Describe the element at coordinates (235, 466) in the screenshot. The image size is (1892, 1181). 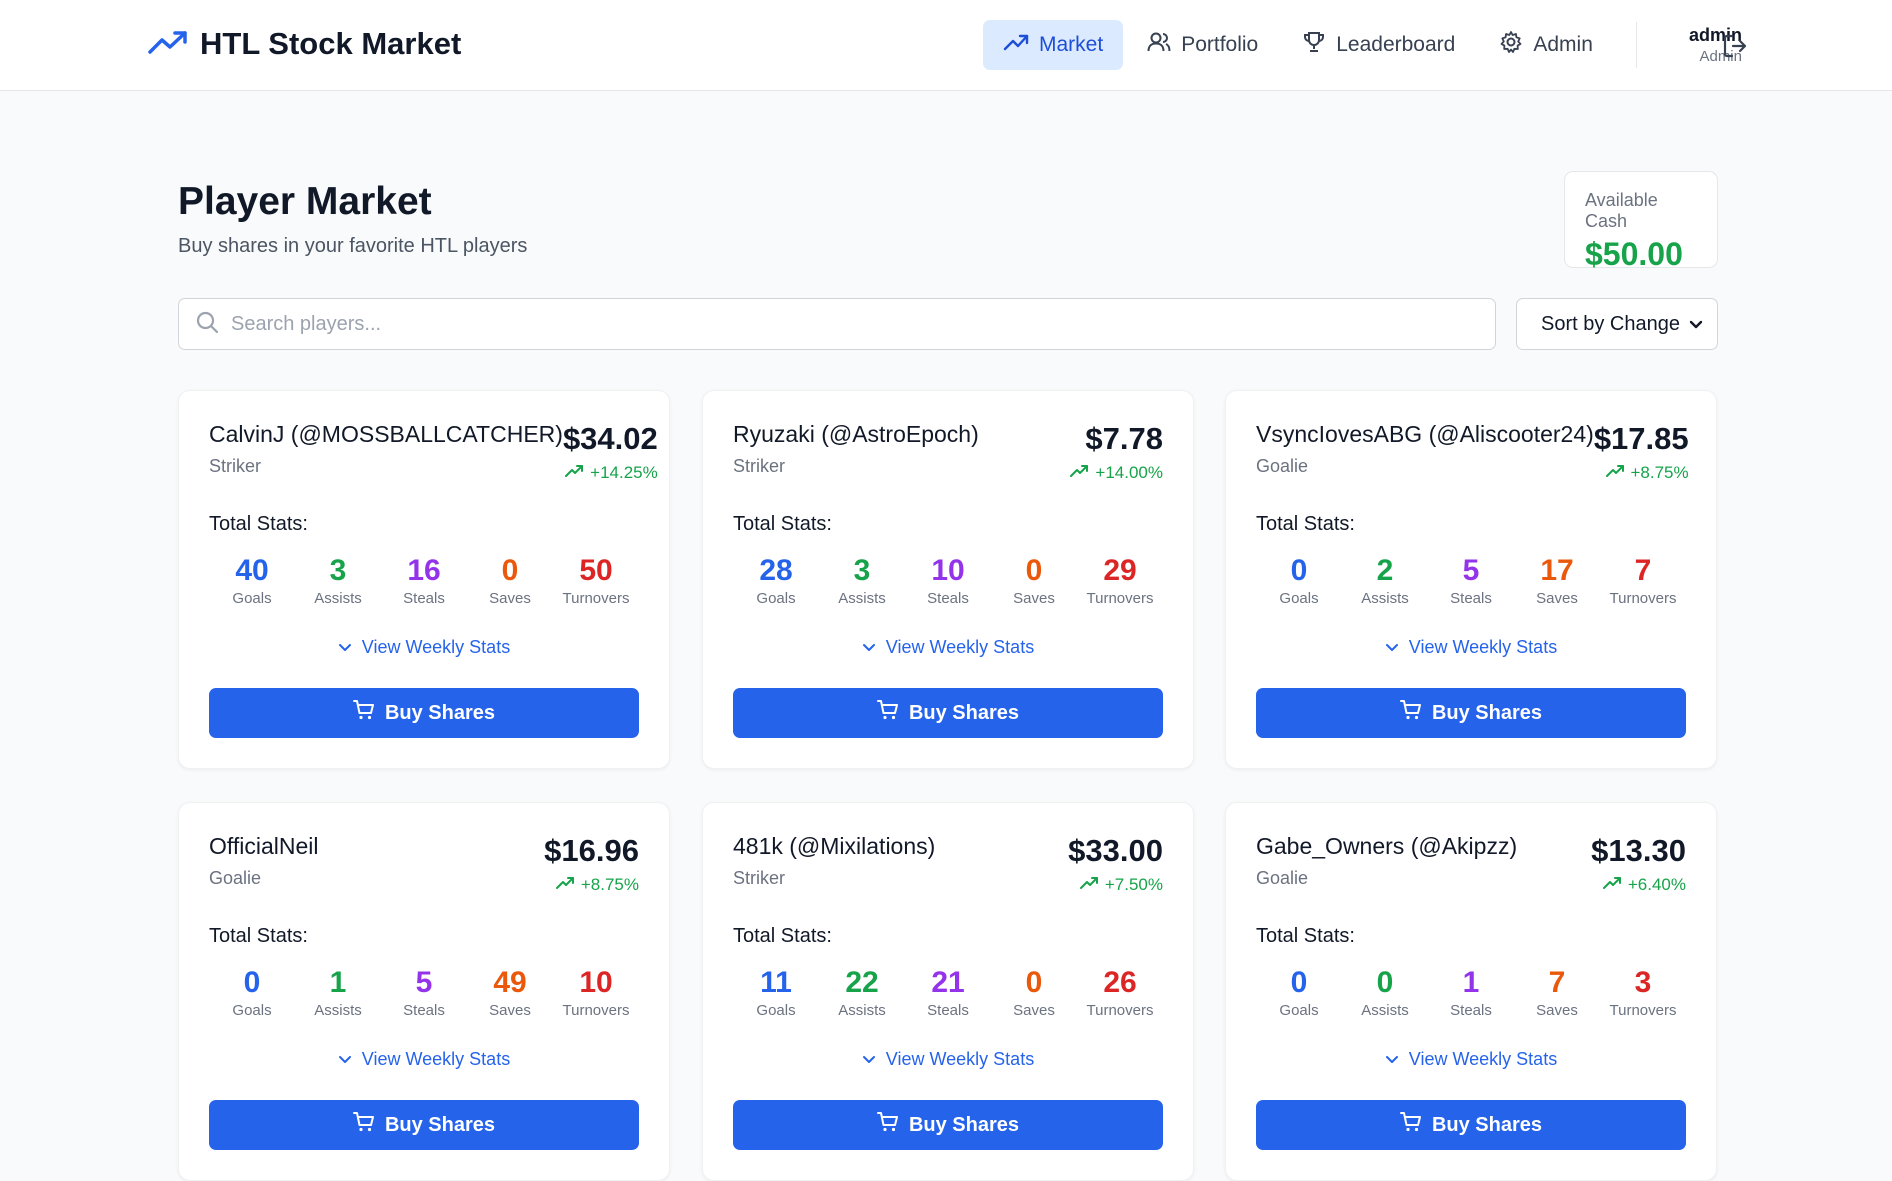
I see `player-position: Striker` at that location.